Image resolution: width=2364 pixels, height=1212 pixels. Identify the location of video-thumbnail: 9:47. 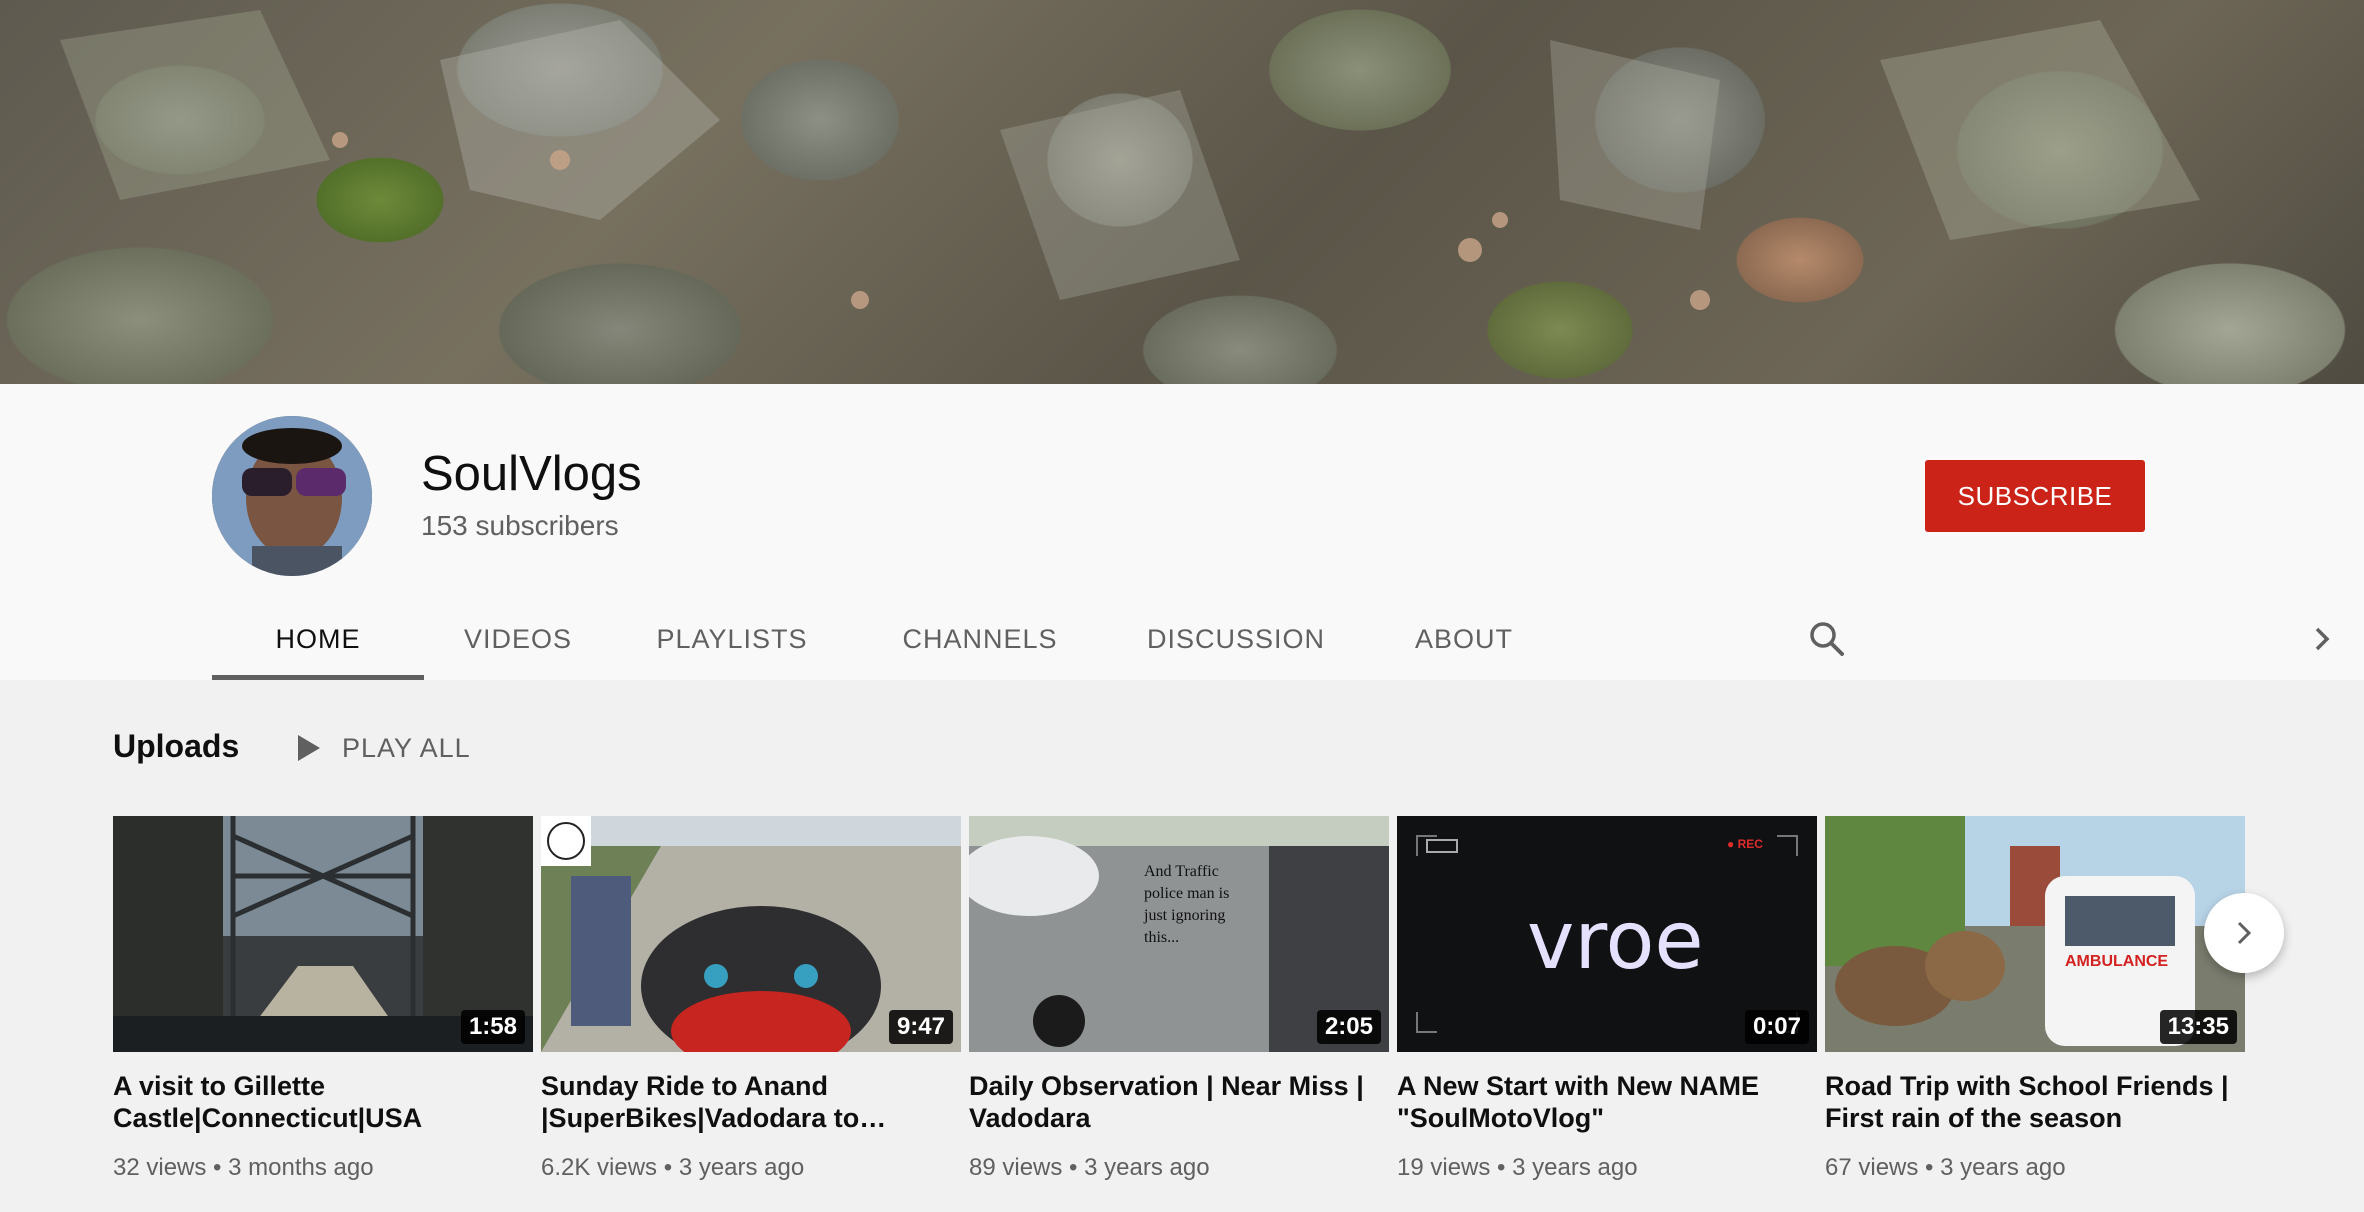
(751, 934).